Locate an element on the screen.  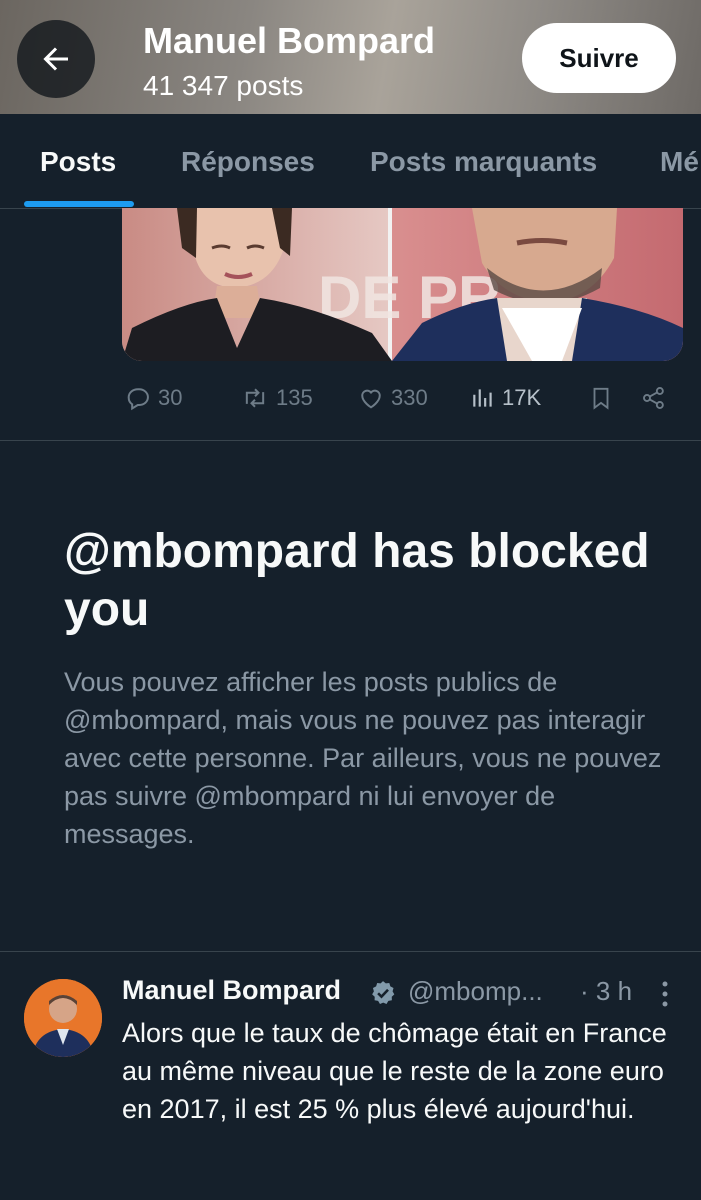
views-icon is located at coordinates (482, 398).